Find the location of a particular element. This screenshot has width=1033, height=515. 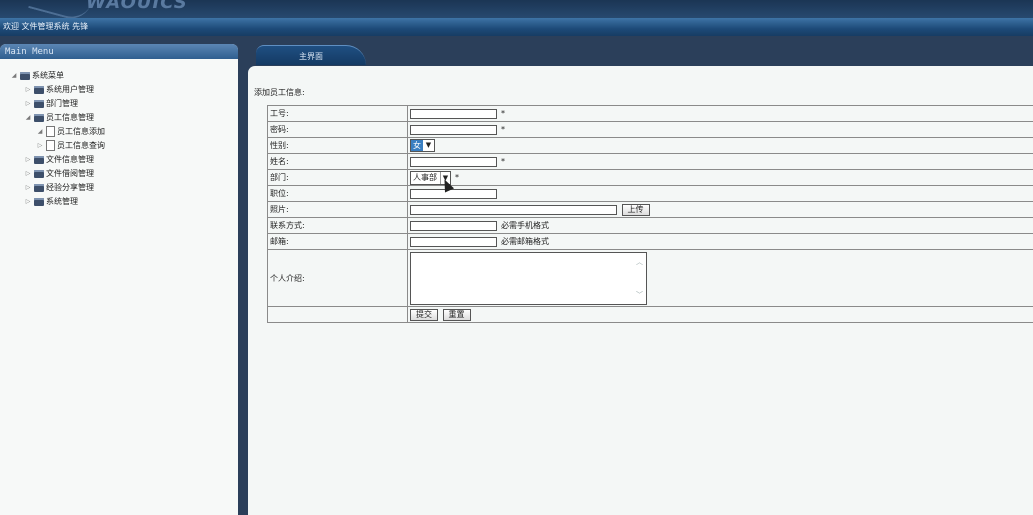

chevron-down-icon: ▼ is located at coordinates (428, 145).